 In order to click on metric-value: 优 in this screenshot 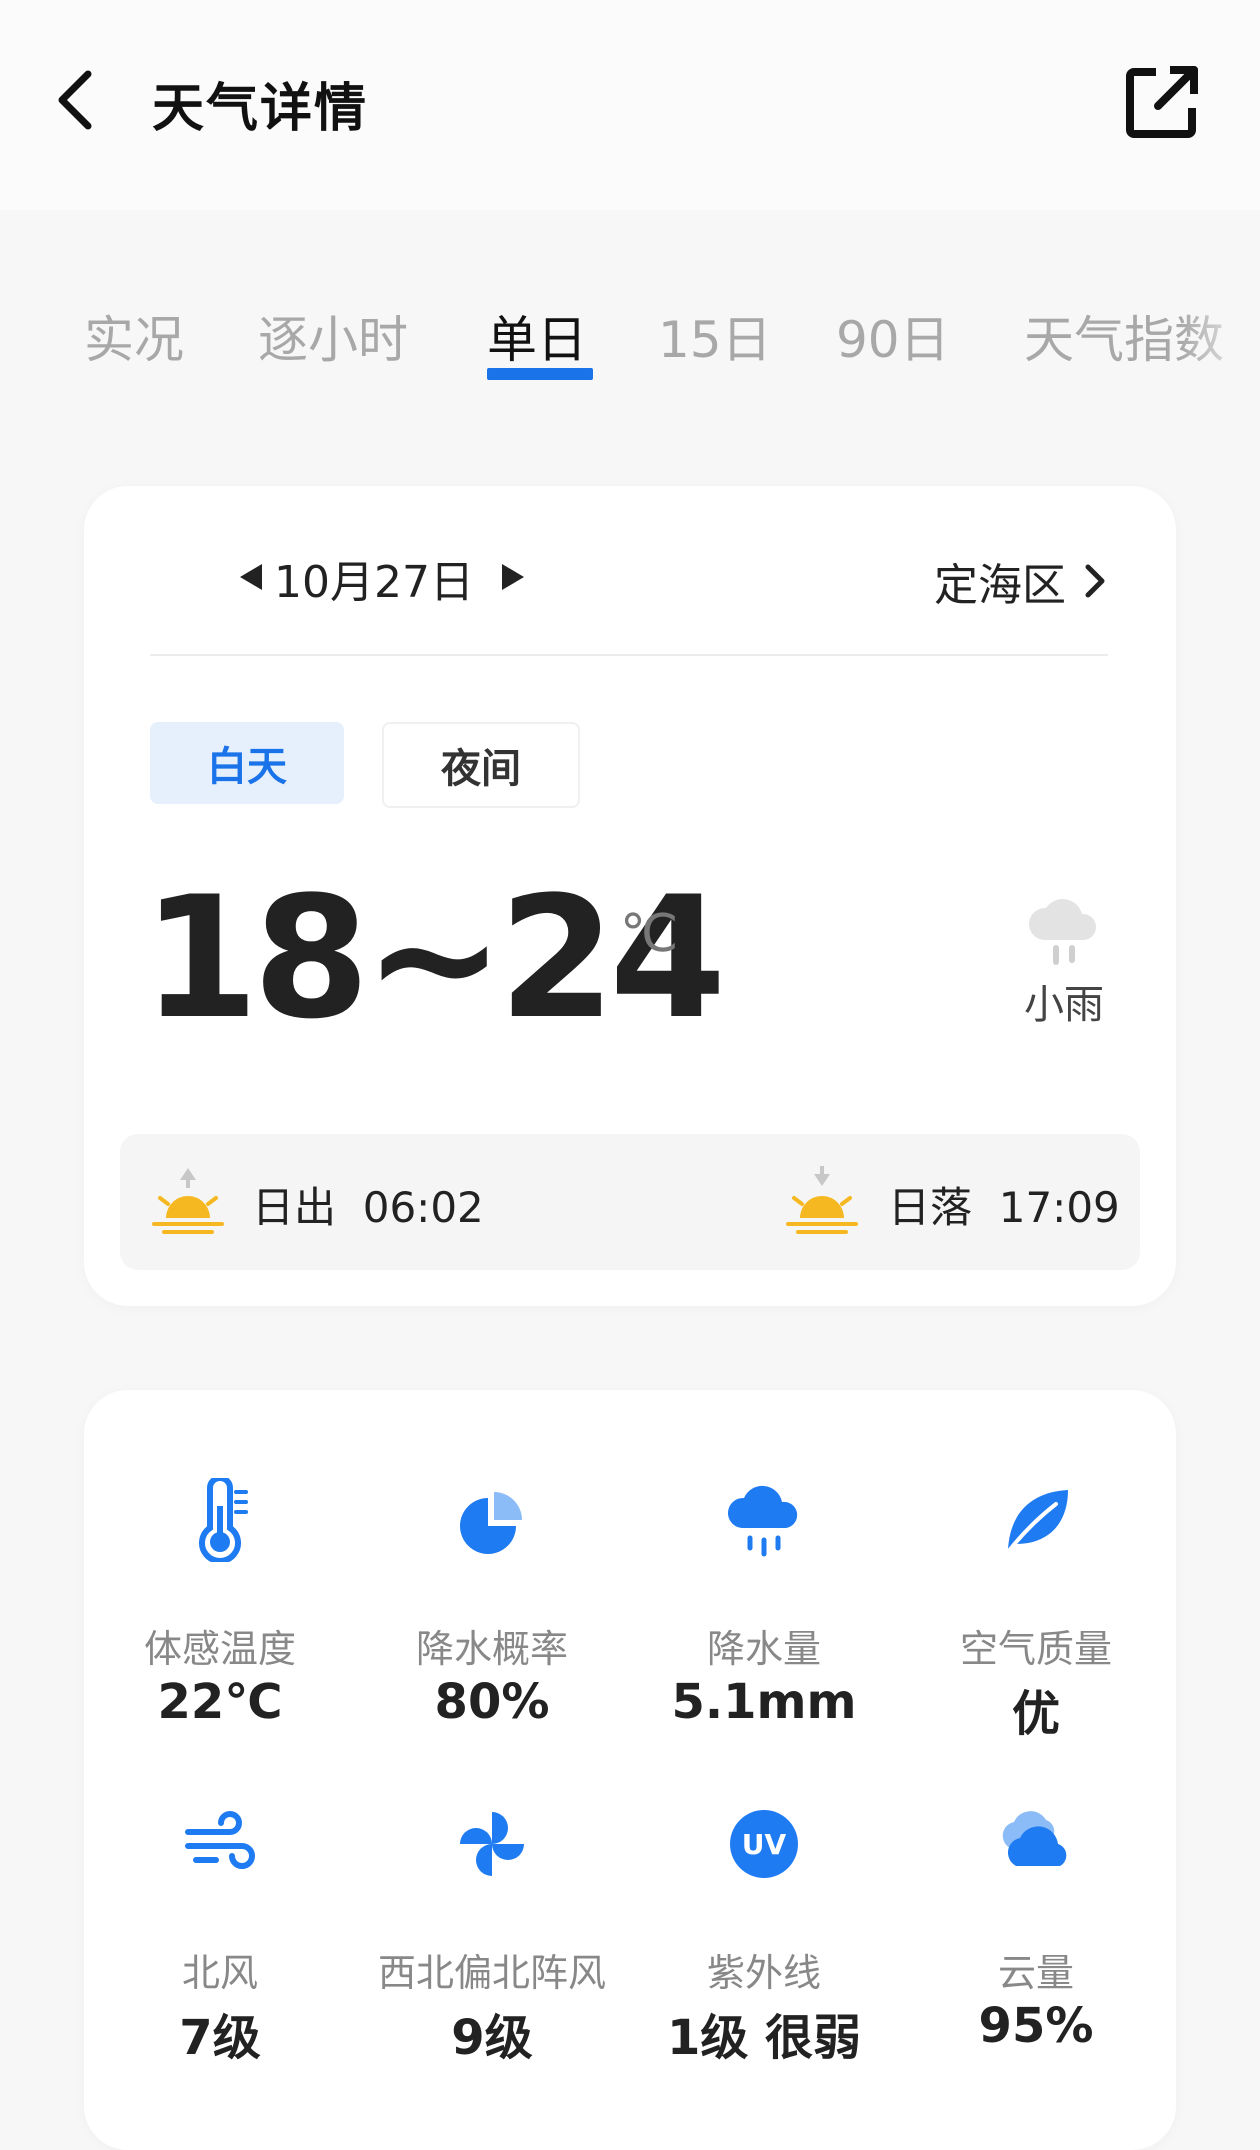, I will do `click(1035, 1714)`.